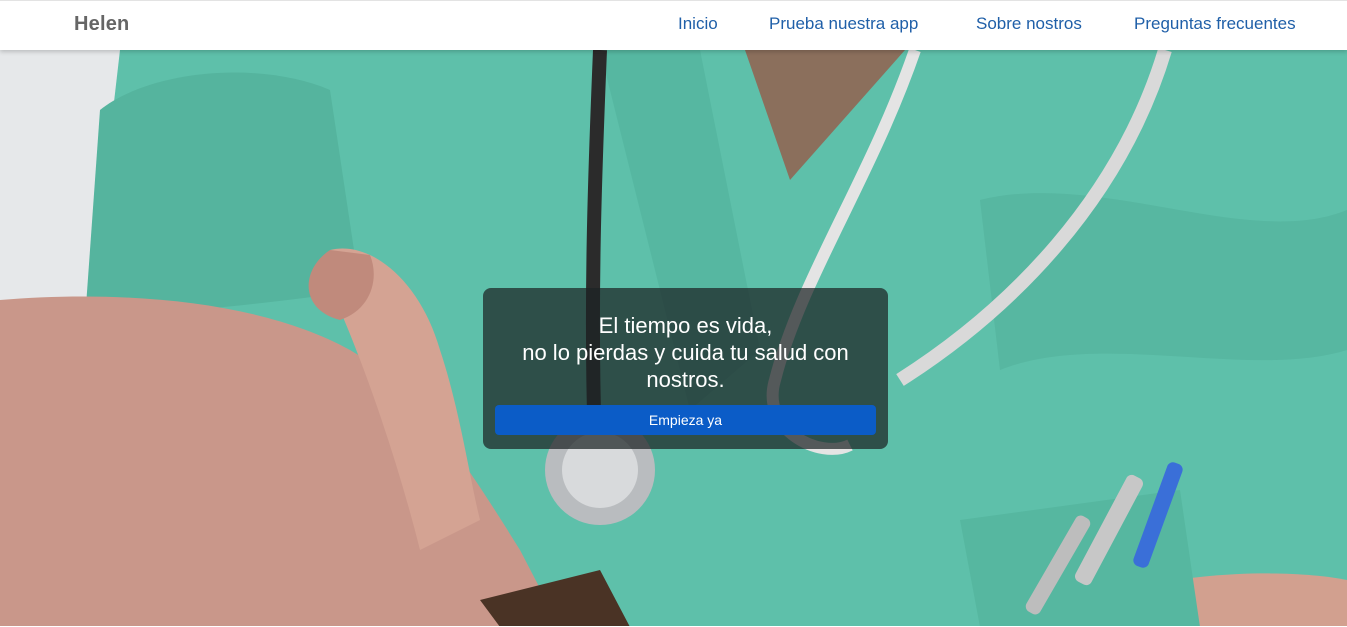 The width and height of the screenshot is (1347, 627). Describe the element at coordinates (685, 379) in the screenshot. I see `hero-headline-line: nostros.` at that location.